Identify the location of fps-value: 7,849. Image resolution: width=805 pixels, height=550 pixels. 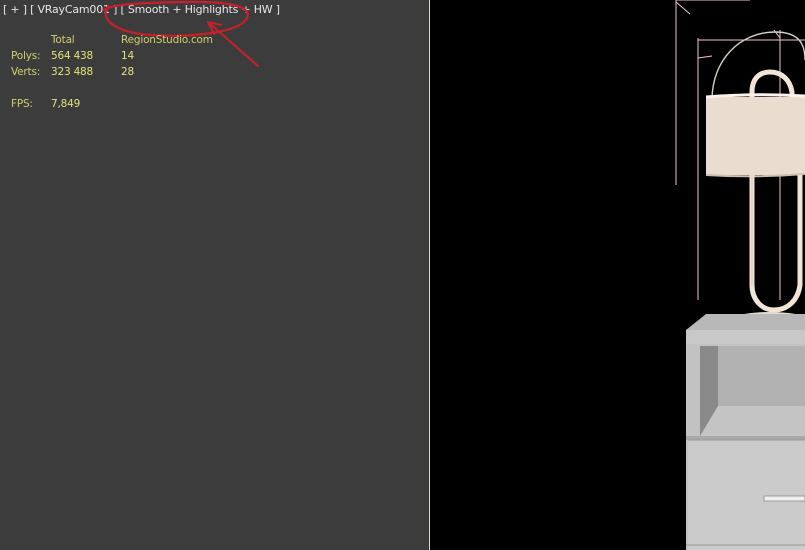
(66, 104).